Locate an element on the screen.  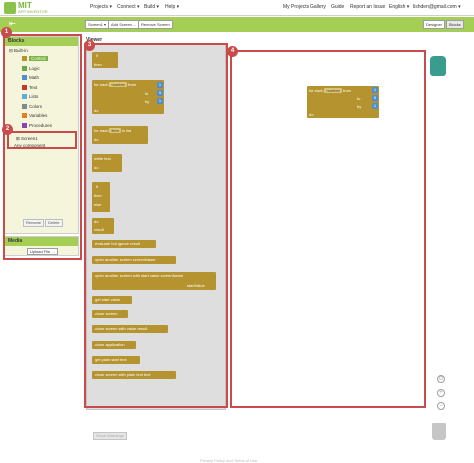
nav-guide: Guide is located at coordinates (337, 7).